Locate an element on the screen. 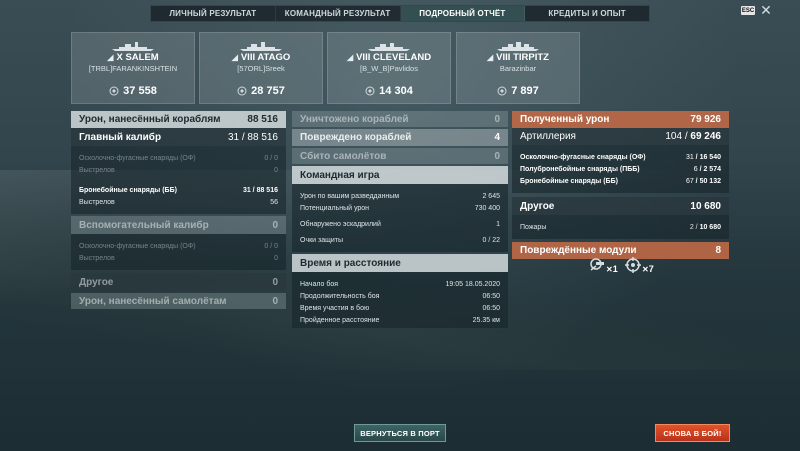 This screenshot has width=800, height=451. spotting-damage-row: Урон по вашим разведданным 2 645 is located at coordinates (400, 196).